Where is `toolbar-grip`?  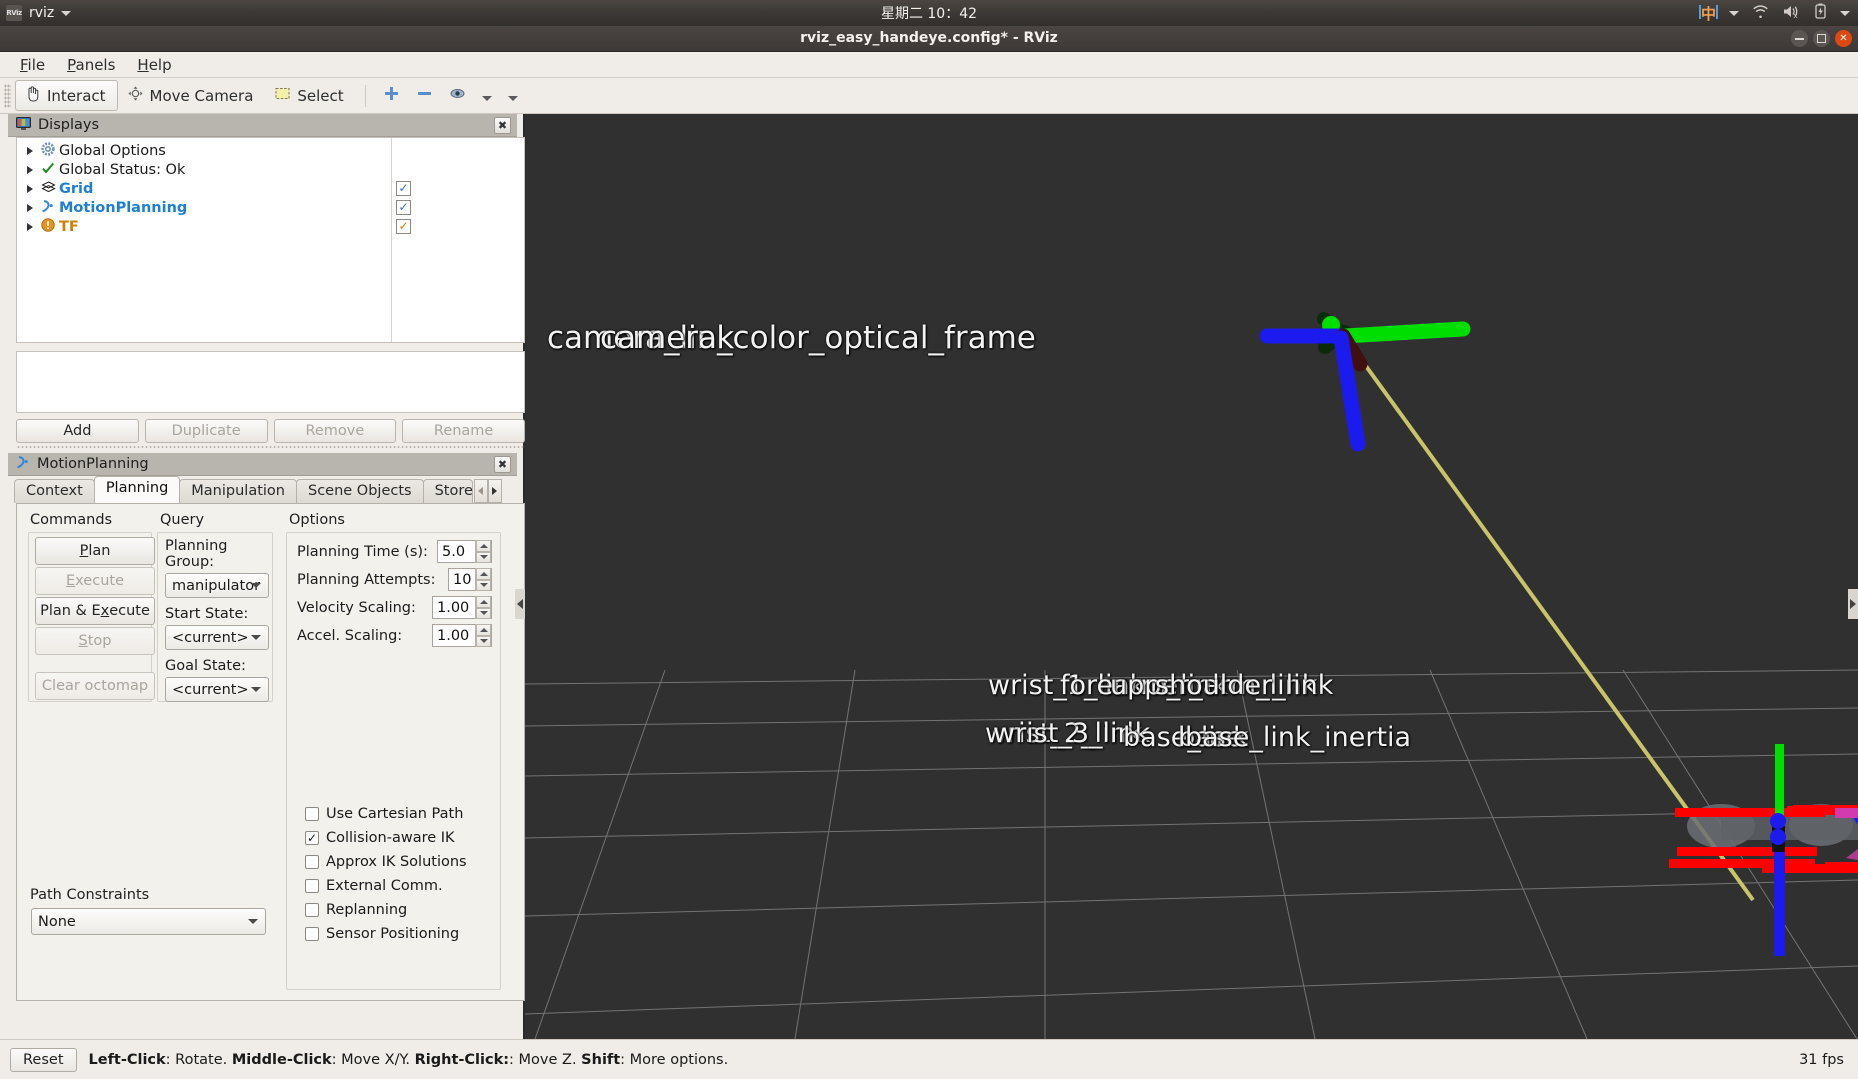 toolbar-grip is located at coordinates (7, 95).